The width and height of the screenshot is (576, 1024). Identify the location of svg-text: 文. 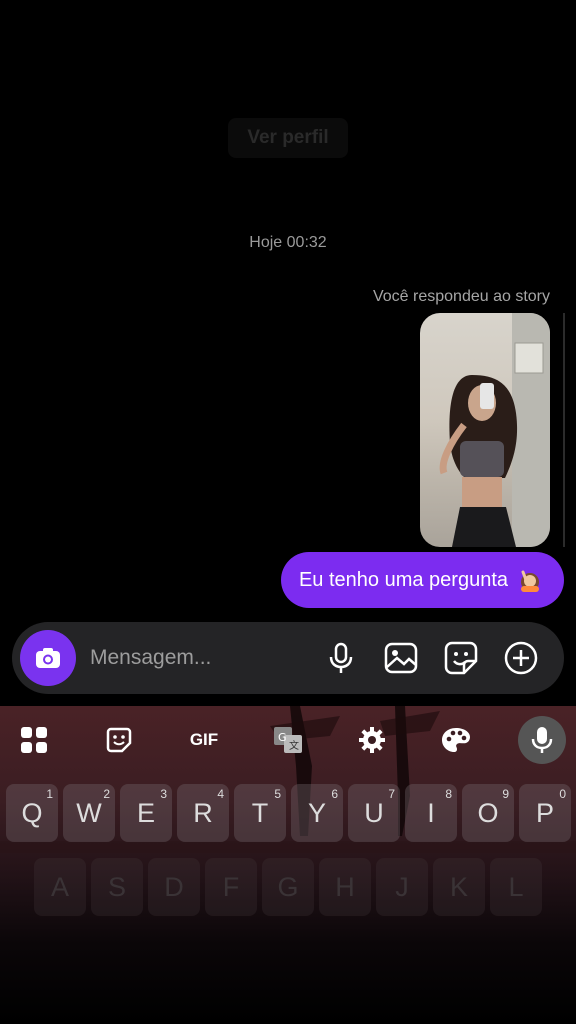
(294, 745).